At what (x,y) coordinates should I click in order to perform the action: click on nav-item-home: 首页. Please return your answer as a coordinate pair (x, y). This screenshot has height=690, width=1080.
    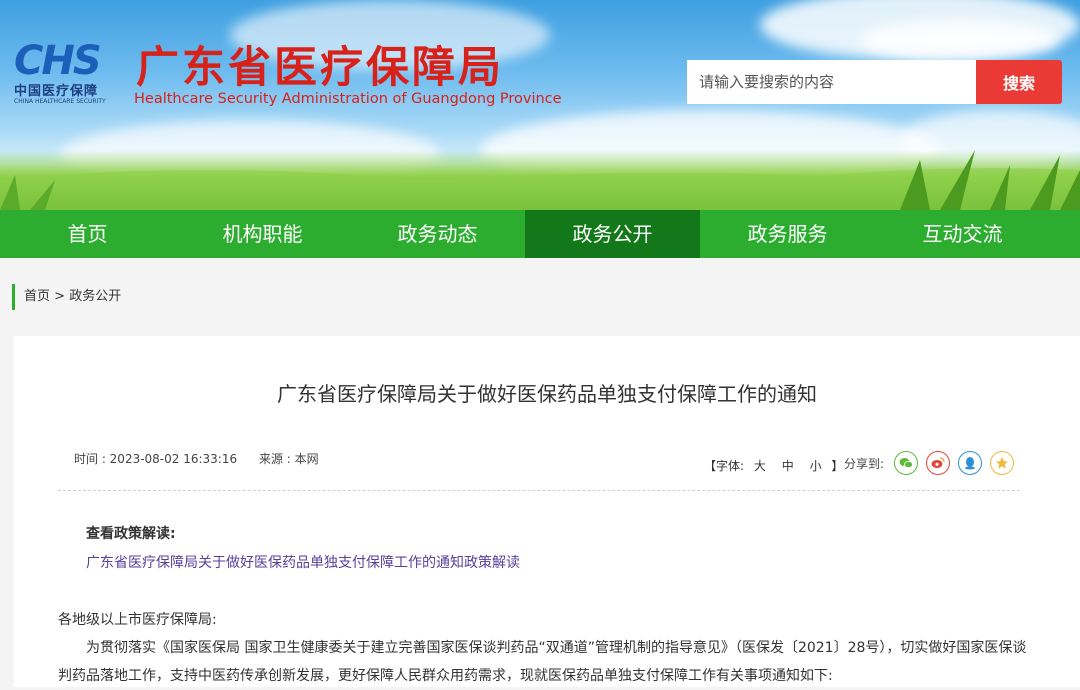
    Looking at the image, I should click on (87, 234).